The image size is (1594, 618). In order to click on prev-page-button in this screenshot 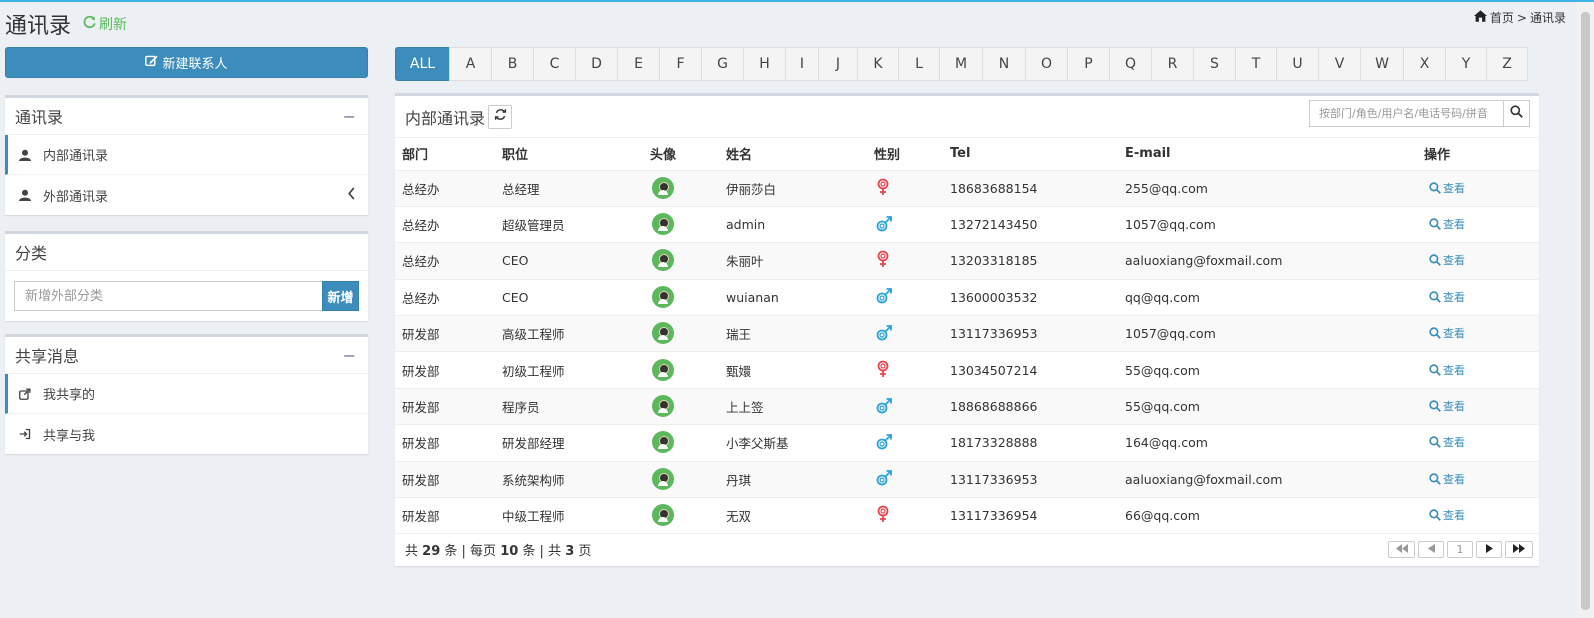, I will do `click(1431, 549)`.